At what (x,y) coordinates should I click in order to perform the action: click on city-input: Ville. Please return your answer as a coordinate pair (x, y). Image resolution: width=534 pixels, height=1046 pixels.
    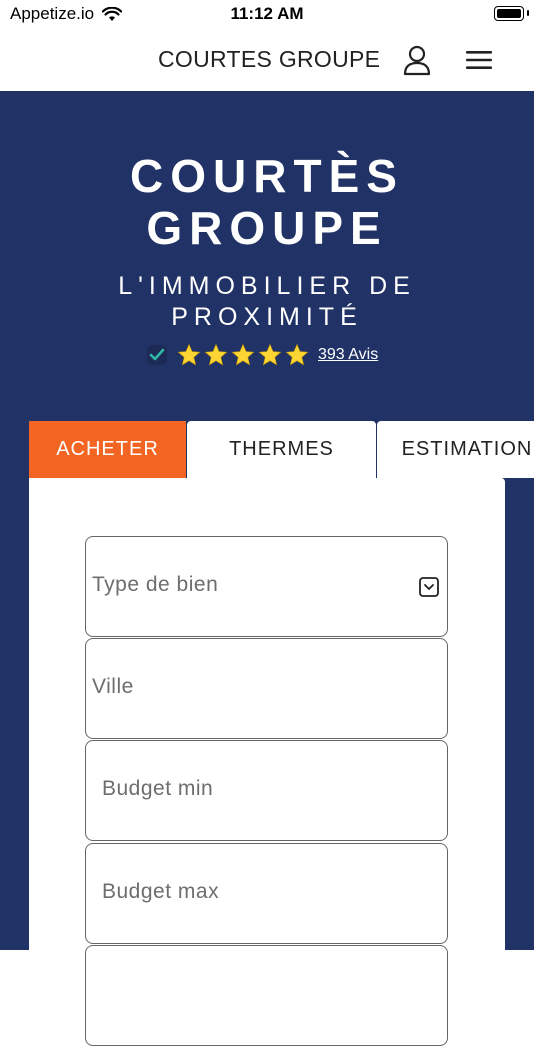
    Looking at the image, I should click on (266, 688).